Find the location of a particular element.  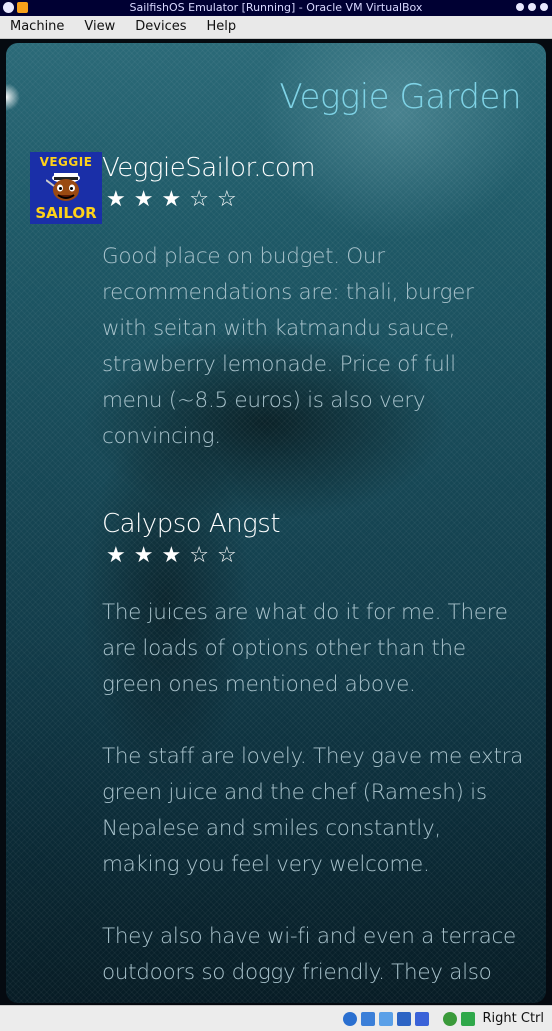

shared-folders-icon is located at coordinates (385, 1018).